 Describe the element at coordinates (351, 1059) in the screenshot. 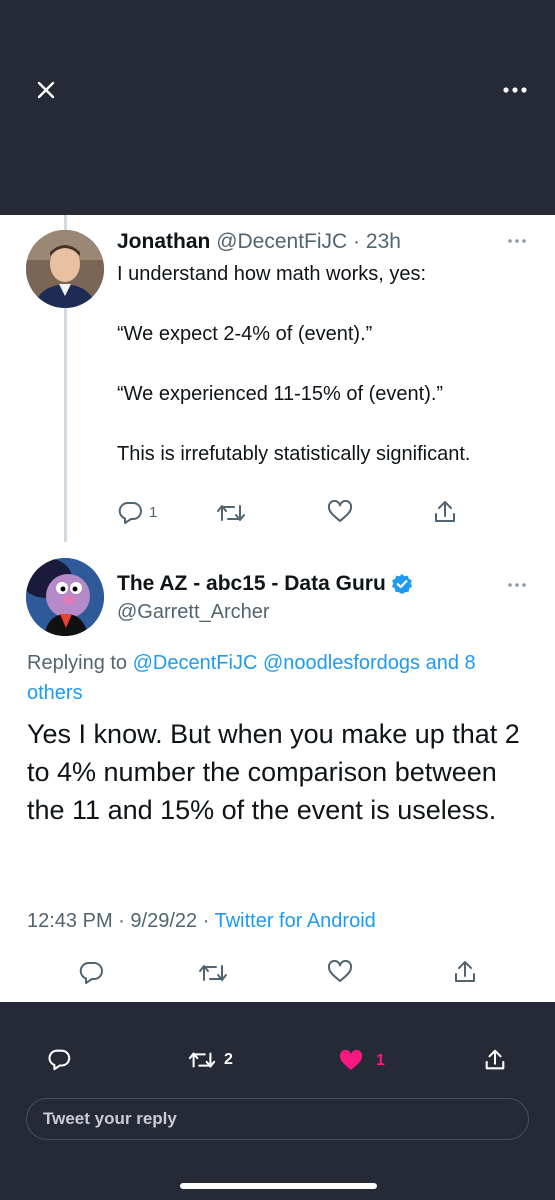

I see `heart-filled-icon` at that location.